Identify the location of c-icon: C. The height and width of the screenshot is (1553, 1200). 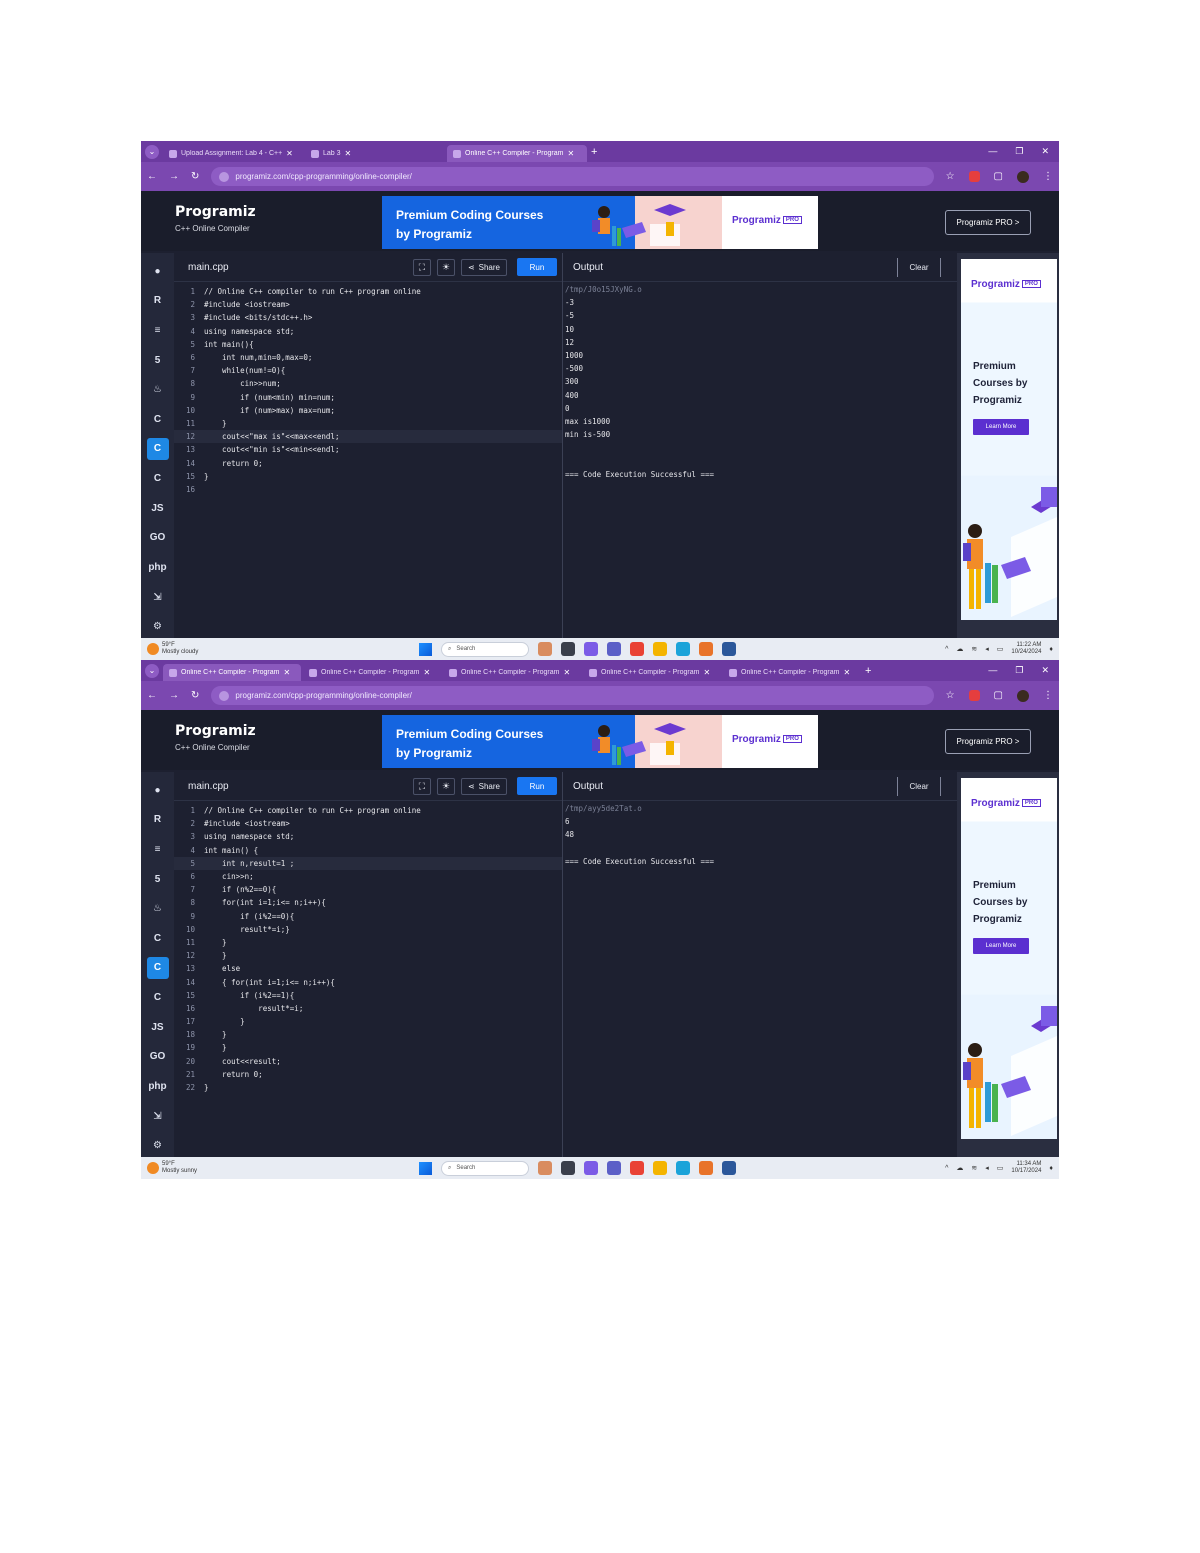
(158, 419).